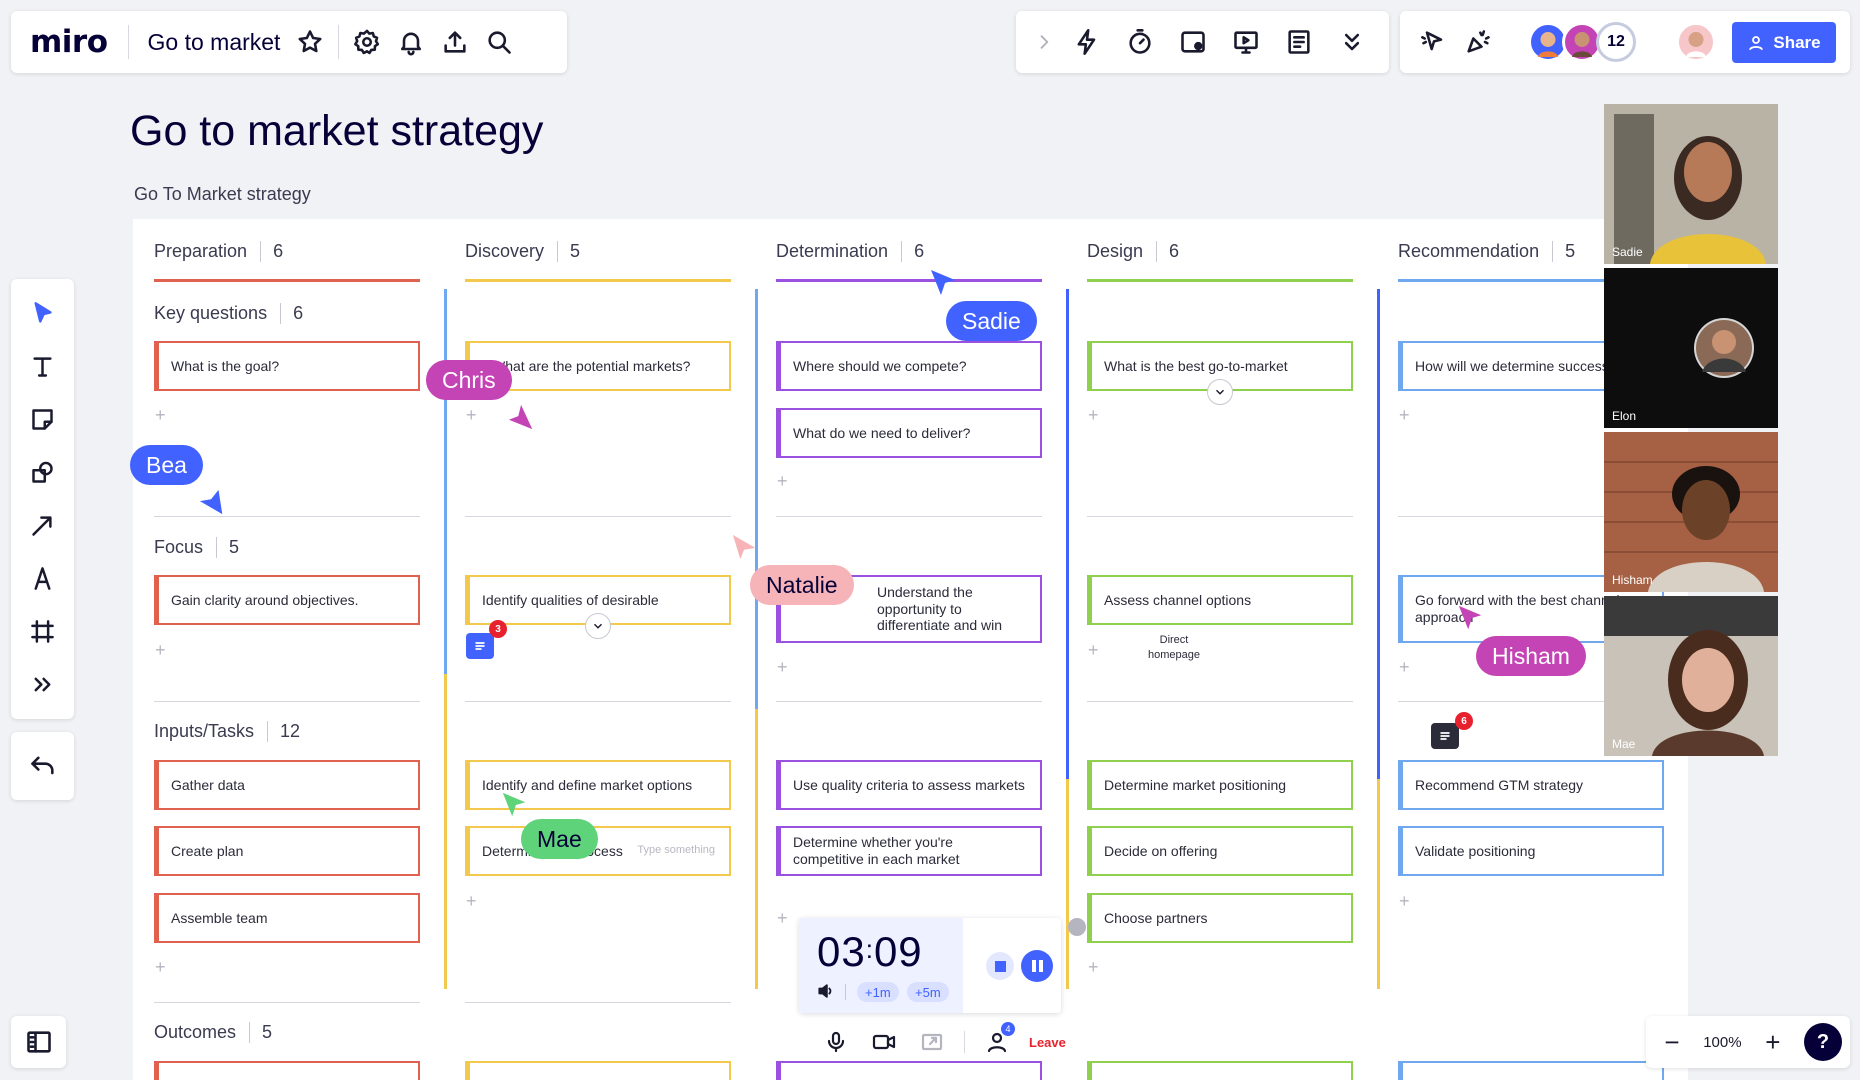 This screenshot has width=1860, height=1080. What do you see at coordinates (367, 42) in the screenshot?
I see `settings-gear-icon` at bounding box center [367, 42].